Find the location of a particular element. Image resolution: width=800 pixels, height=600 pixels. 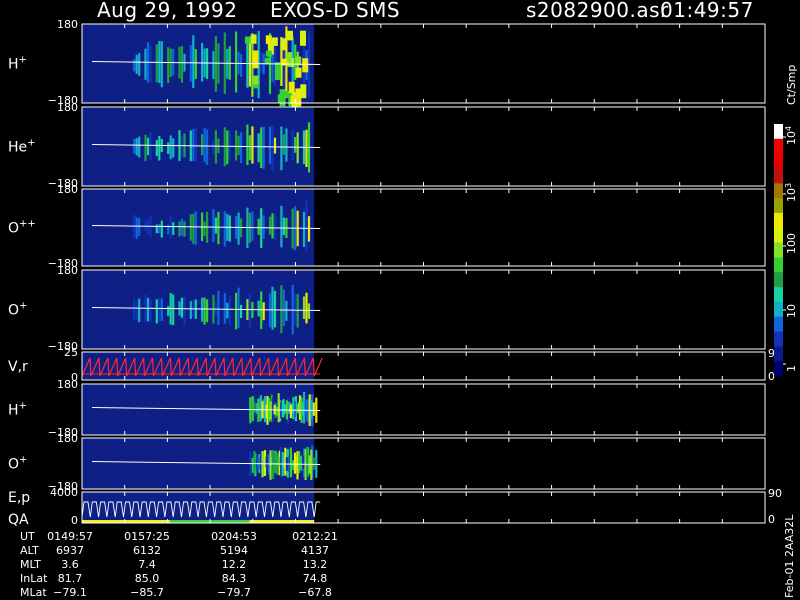

footer-row-label: ALT is located at coordinates (29, 550).